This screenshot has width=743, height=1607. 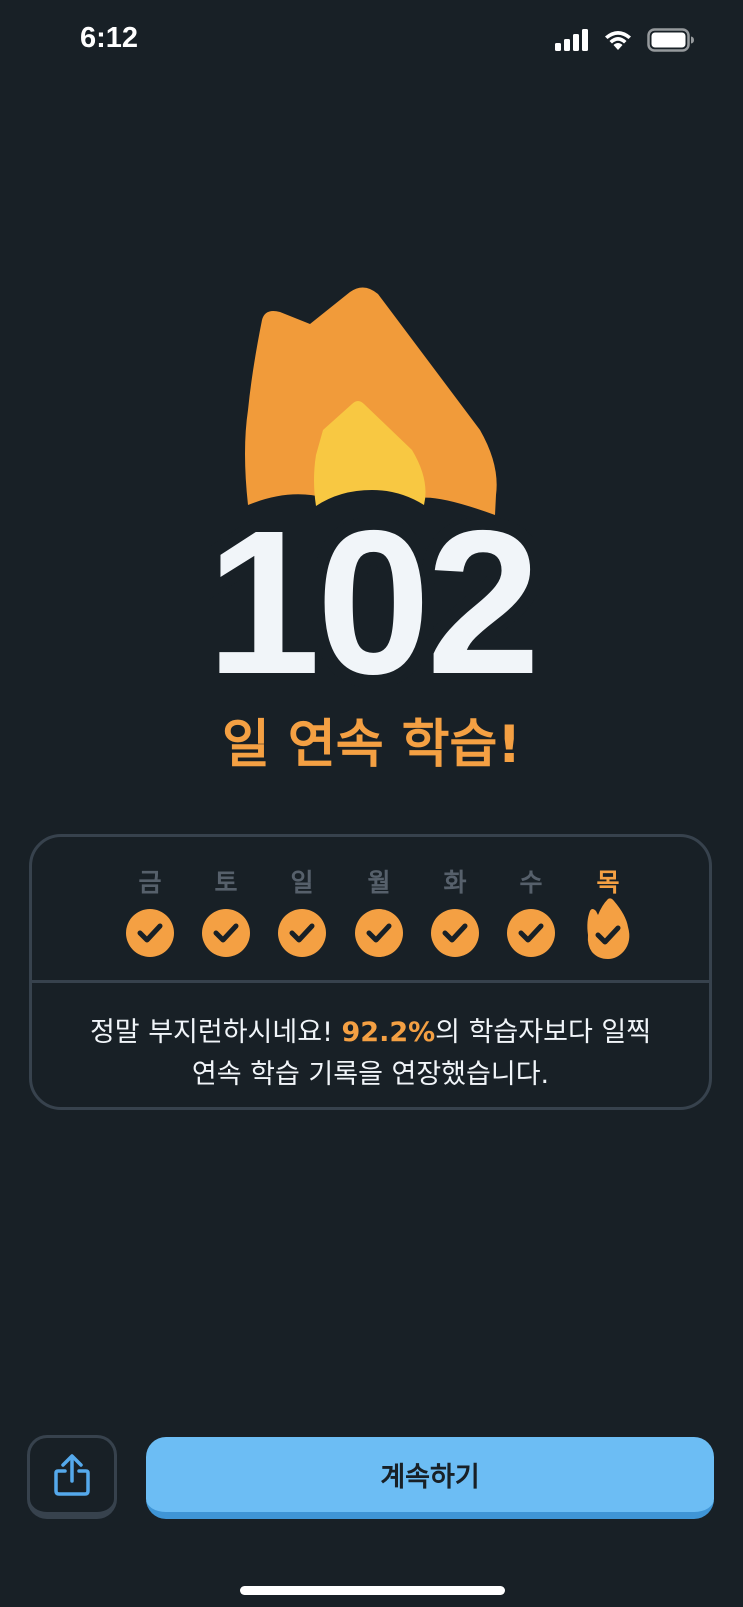 What do you see at coordinates (371, 745) in the screenshot?
I see `streak-label: 일 연속 학습!` at bounding box center [371, 745].